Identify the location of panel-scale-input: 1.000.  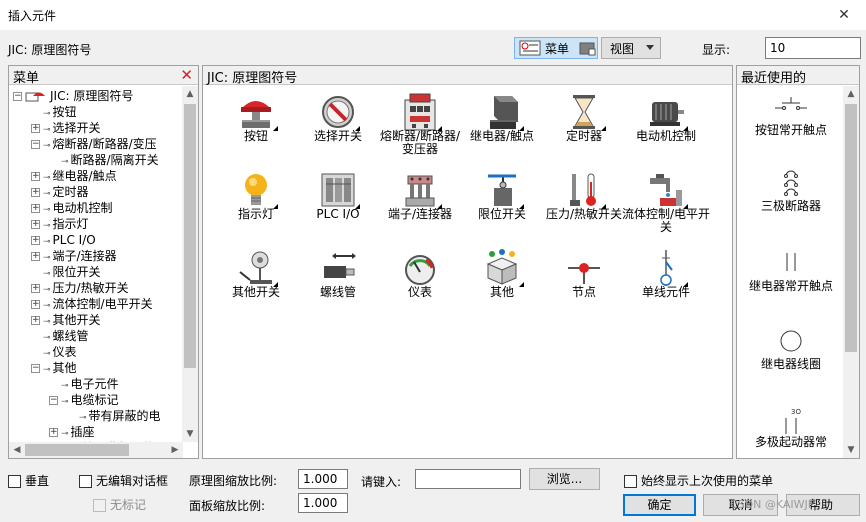
(323, 503).